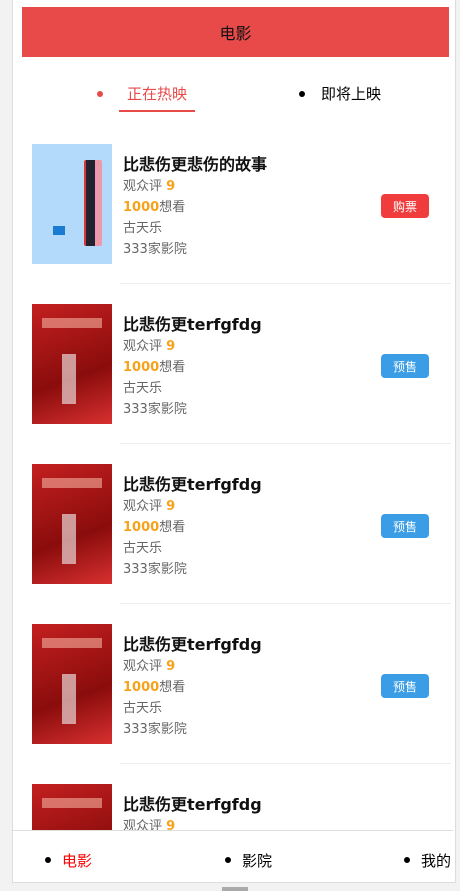 This screenshot has width=460, height=891. What do you see at coordinates (195, 164) in the screenshot?
I see `movie-title: 比悲伤更悲伤的故事` at bounding box center [195, 164].